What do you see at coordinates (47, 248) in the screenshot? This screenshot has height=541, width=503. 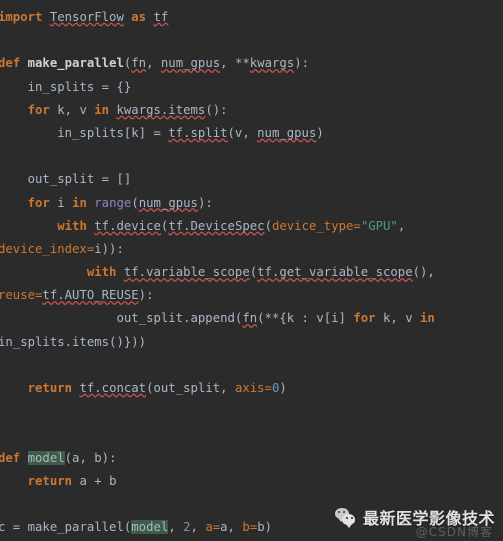 I see `token-kwarg-device-index: device_index=` at bounding box center [47, 248].